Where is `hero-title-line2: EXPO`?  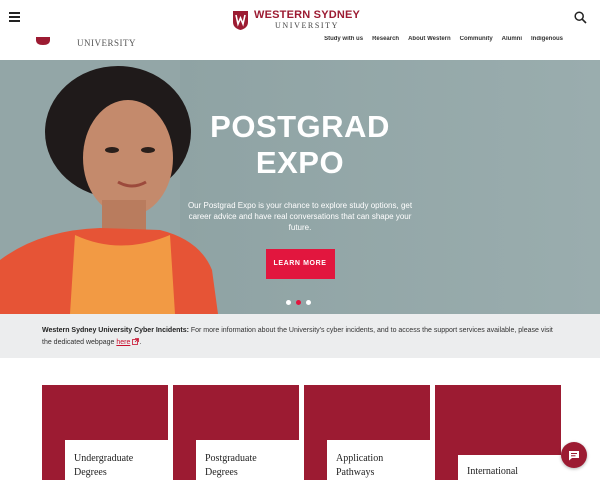
hero-title-line2: EXPO is located at coordinates (300, 162).